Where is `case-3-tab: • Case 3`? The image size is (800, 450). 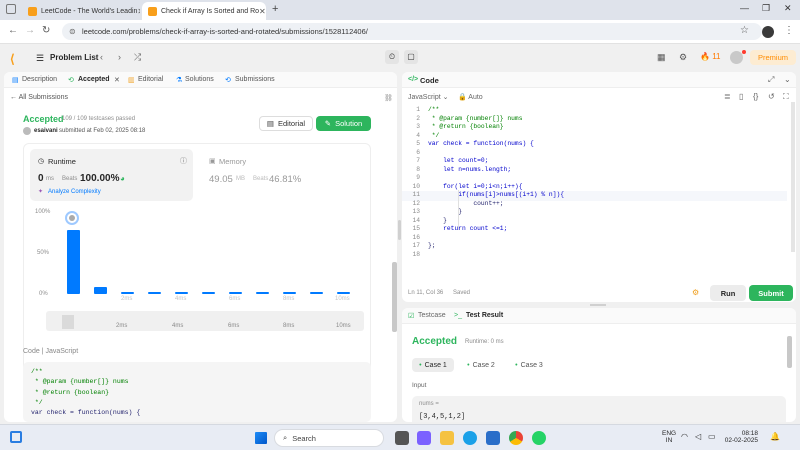
case-3-tab: • Case 3 is located at coordinates (529, 365).